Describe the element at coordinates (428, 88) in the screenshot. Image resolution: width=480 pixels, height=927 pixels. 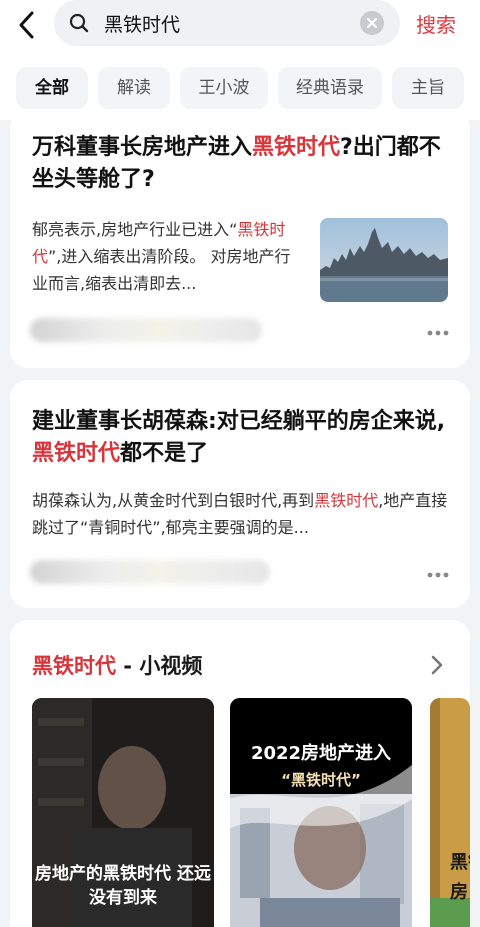
I see `tab-theme: 主旨` at that location.